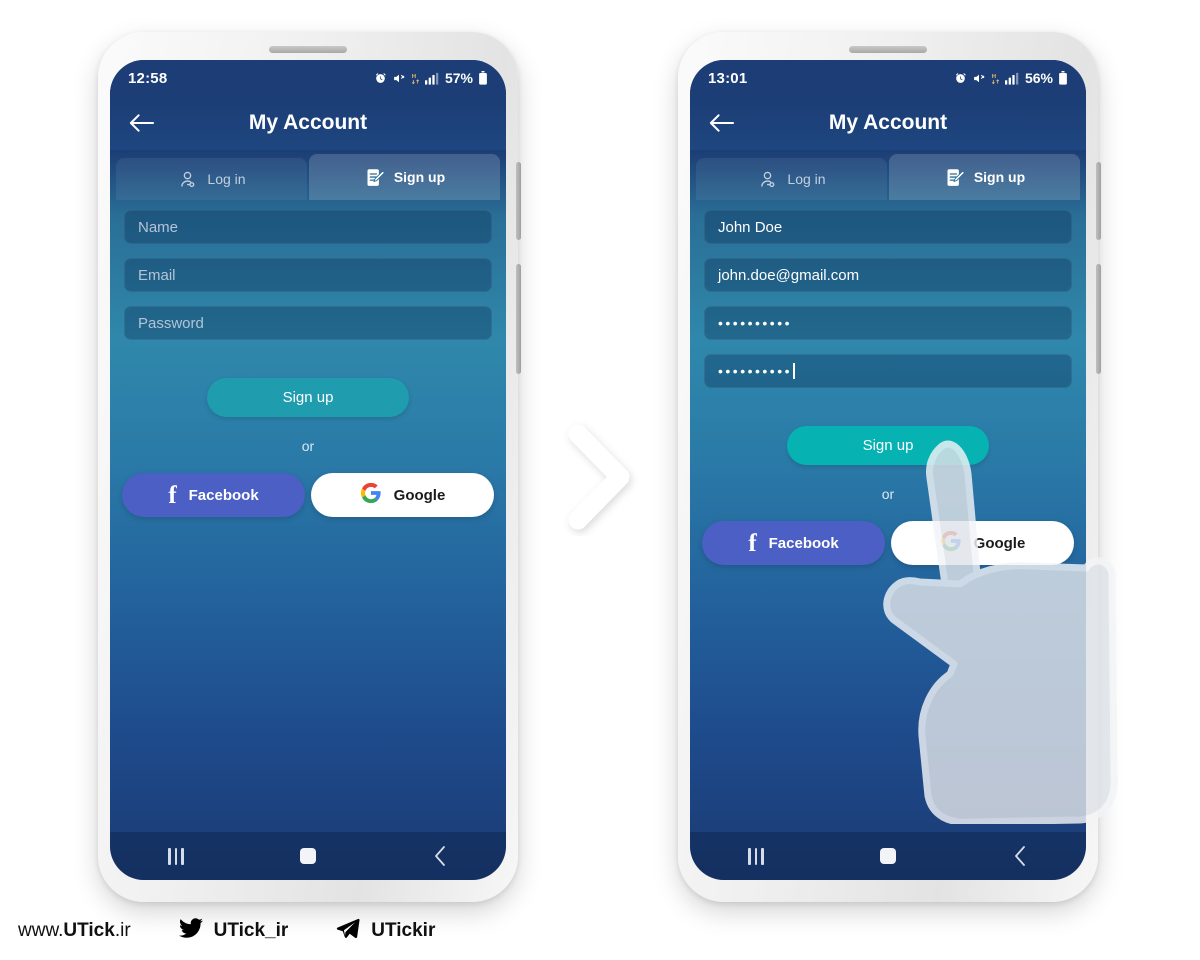 The image size is (1200, 960). I want to click on email-field: john.doe@gmail.com, so click(888, 275).